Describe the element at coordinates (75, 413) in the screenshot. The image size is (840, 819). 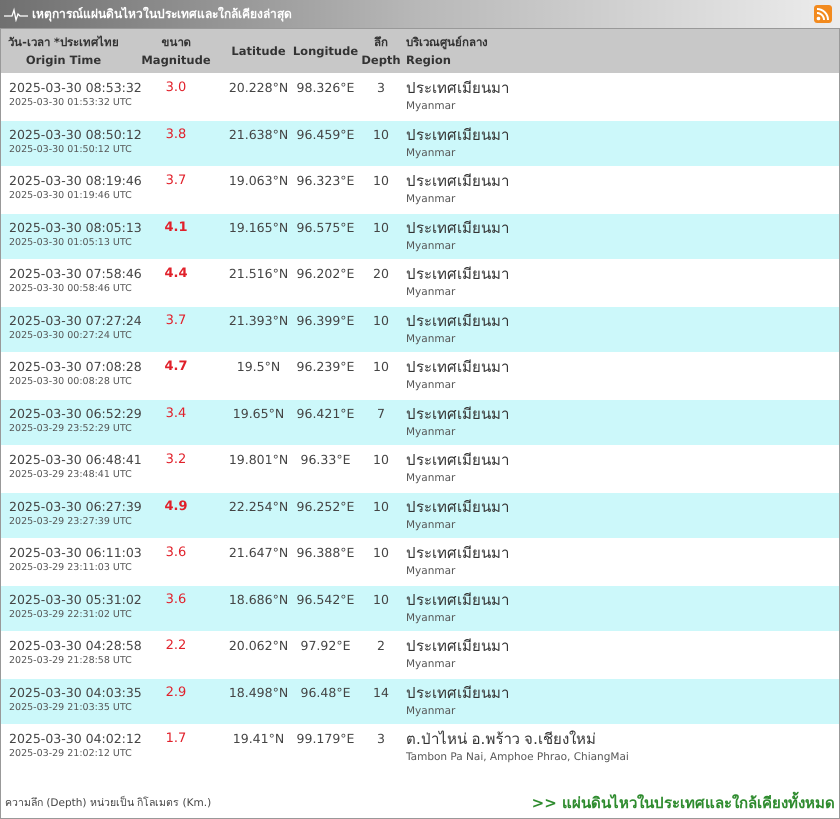
I see `local-time: 2025-03-30 06:52:29` at that location.